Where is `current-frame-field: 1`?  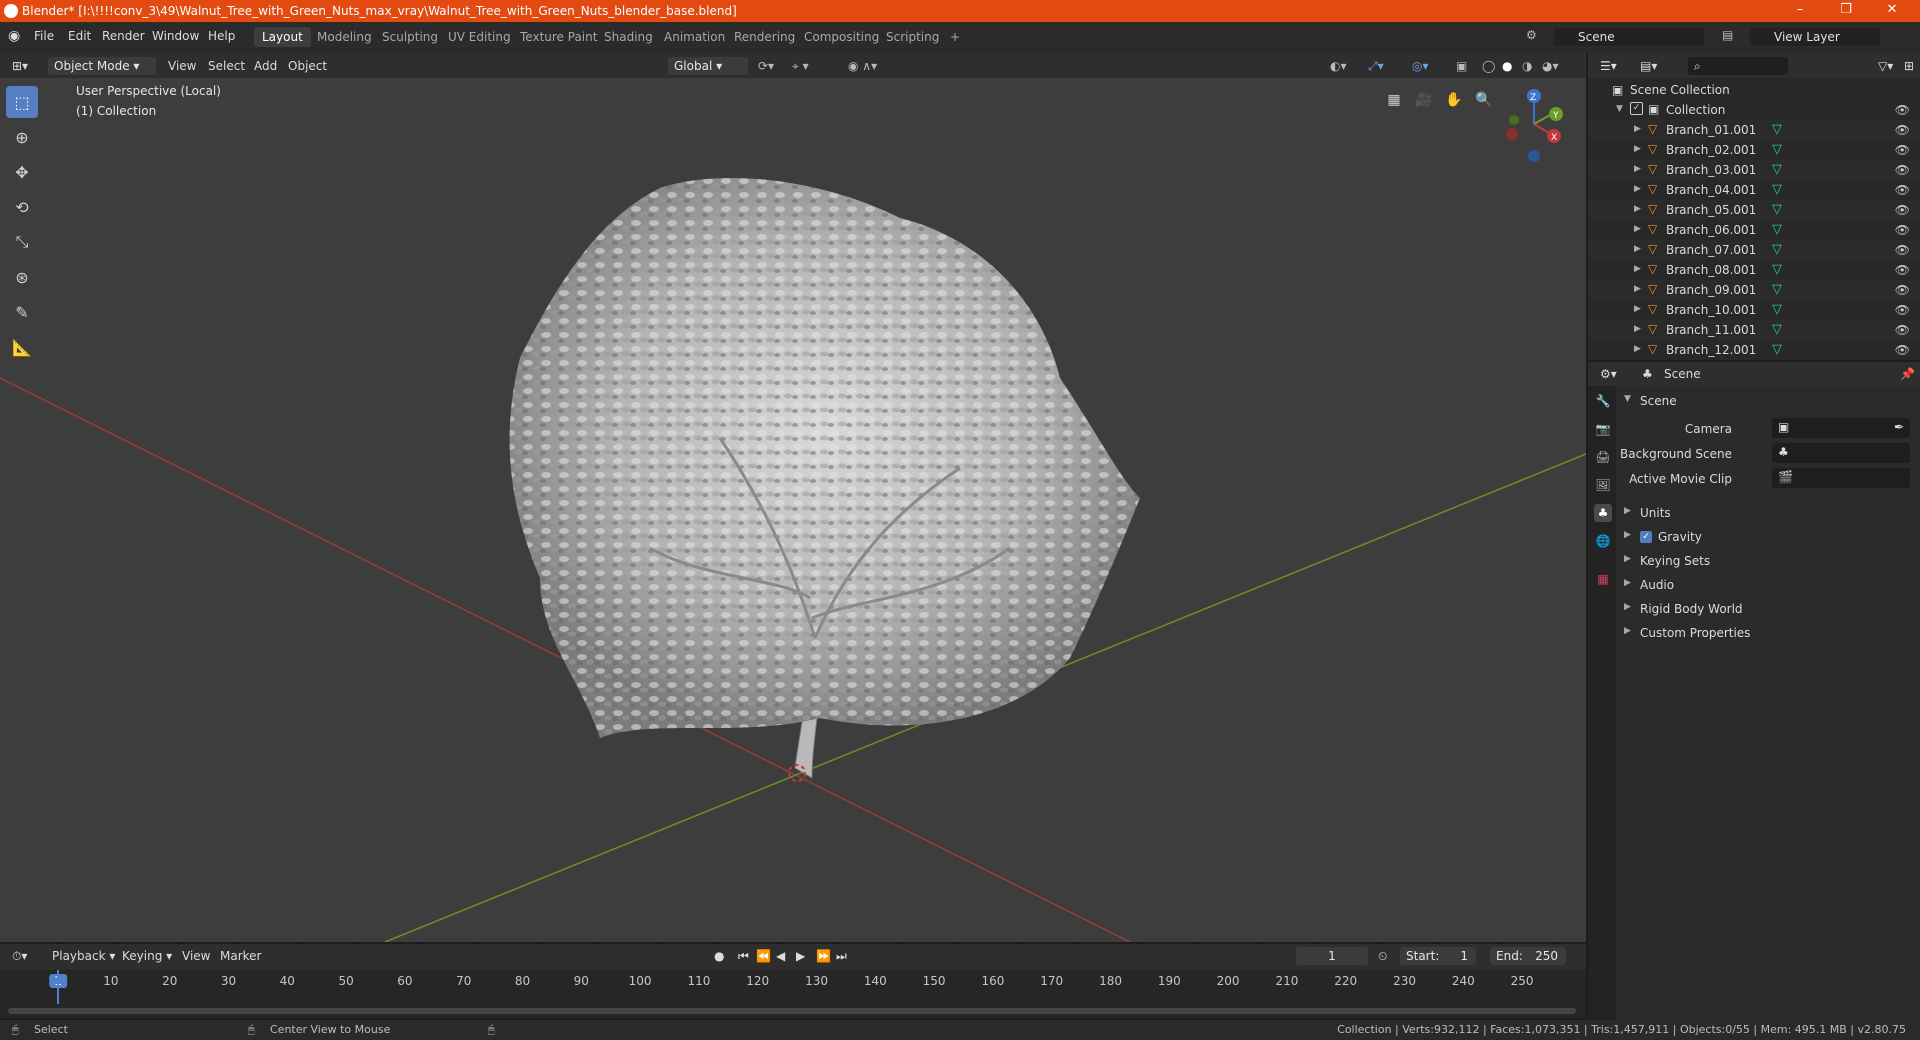
current-frame-field: 1 is located at coordinates (1332, 956).